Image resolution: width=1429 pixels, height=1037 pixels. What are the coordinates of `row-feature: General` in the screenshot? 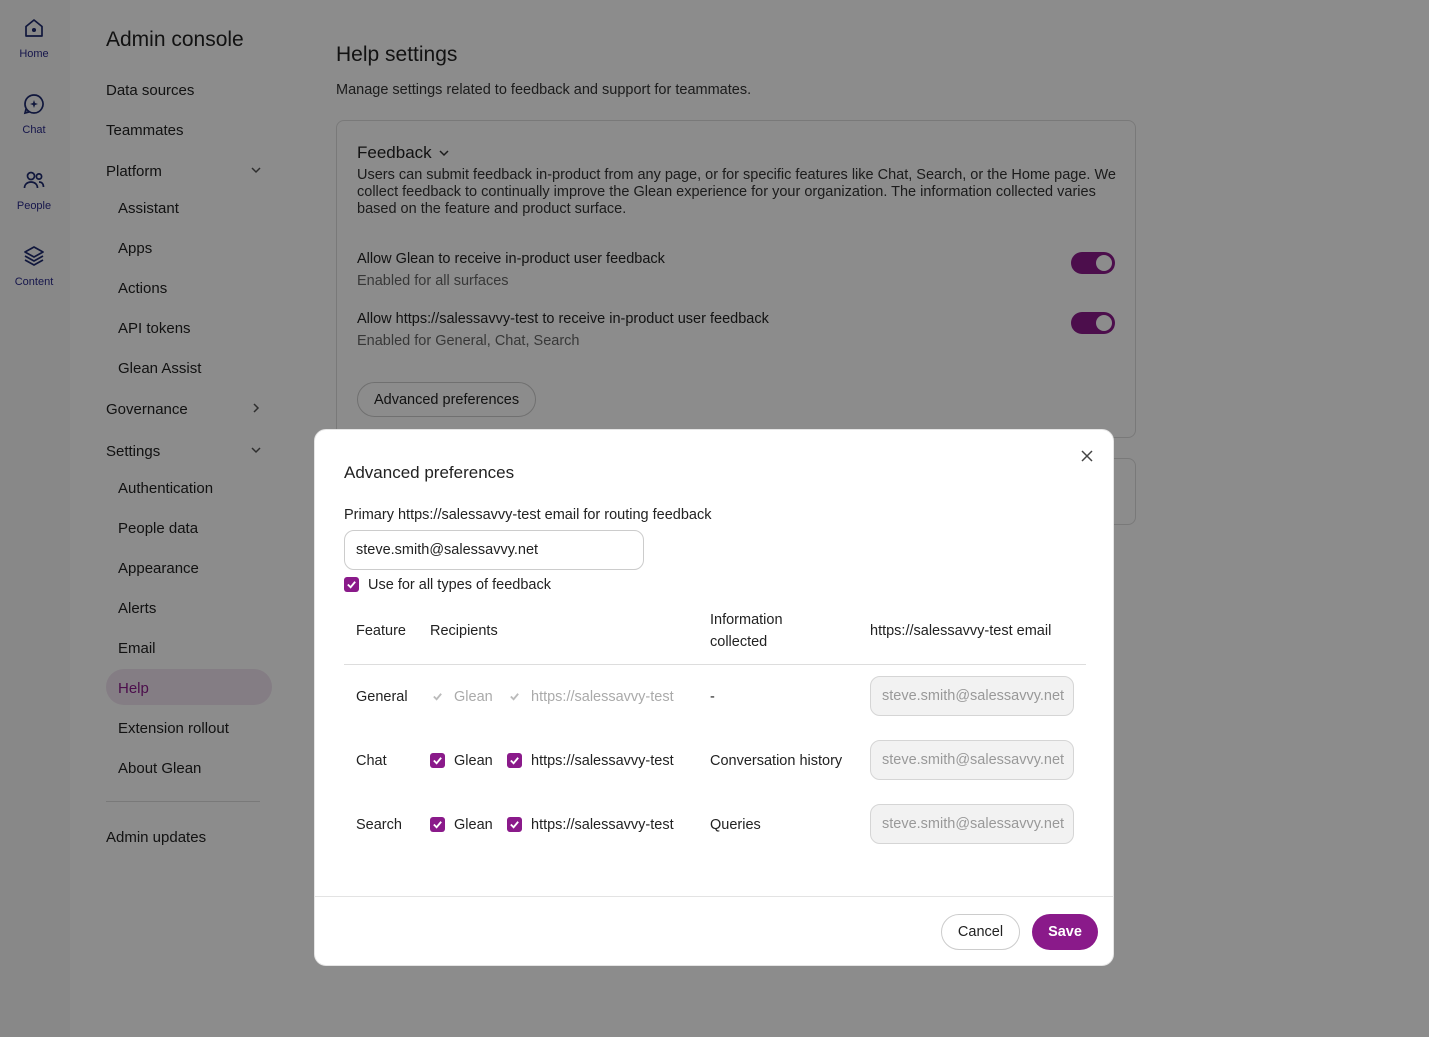 It's located at (382, 697).